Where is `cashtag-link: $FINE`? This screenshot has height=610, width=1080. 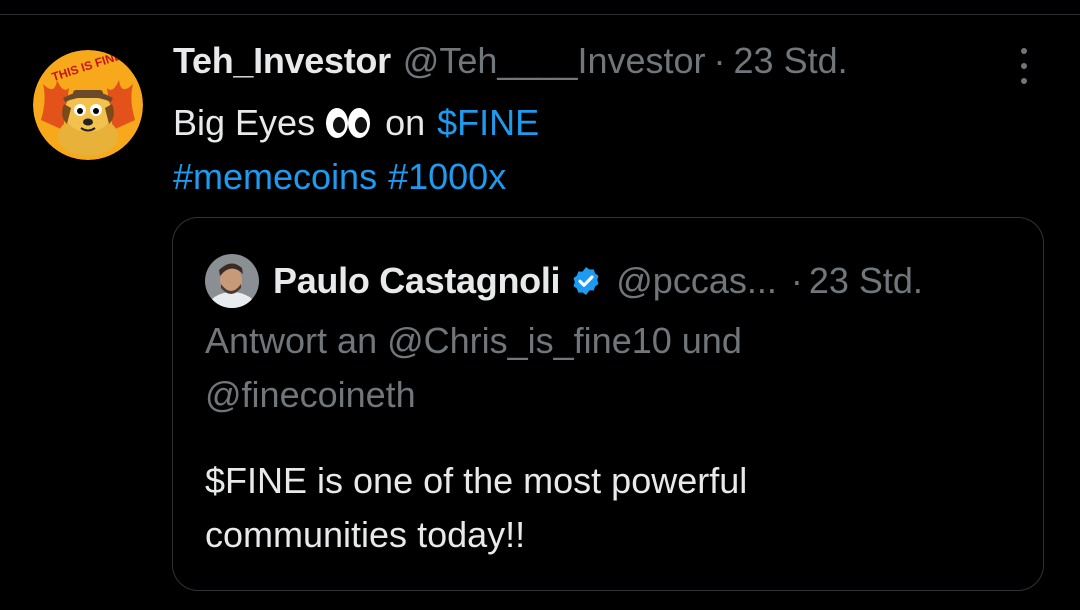 cashtag-link: $FINE is located at coordinates (488, 123).